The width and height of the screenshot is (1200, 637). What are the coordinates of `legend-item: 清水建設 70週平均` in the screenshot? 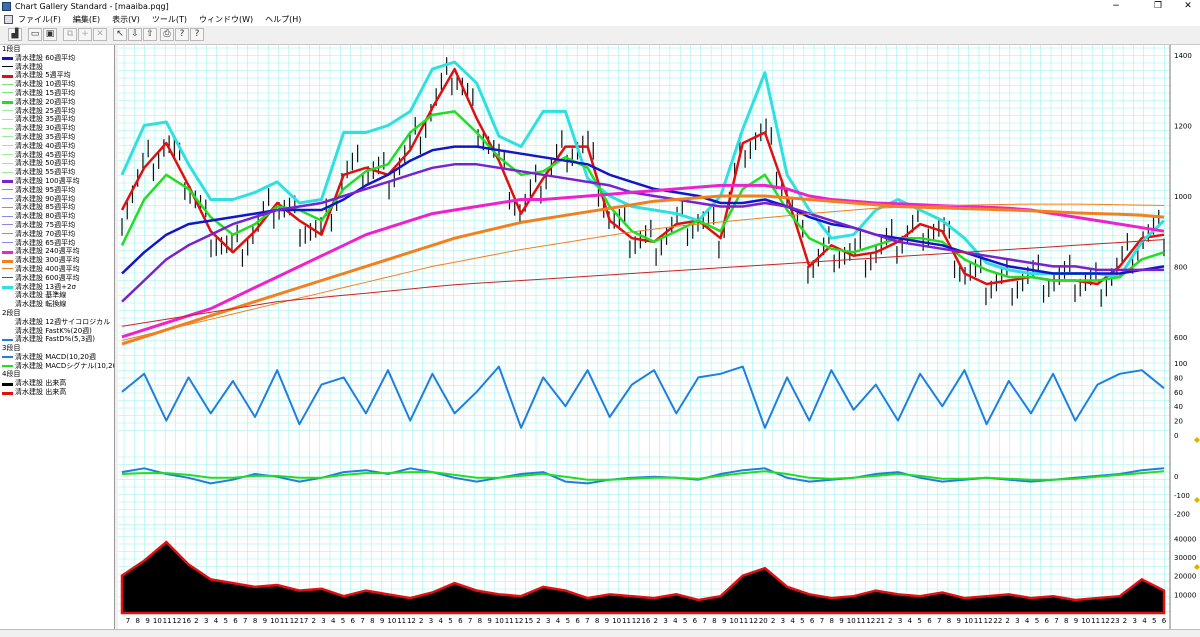 It's located at (57, 234).